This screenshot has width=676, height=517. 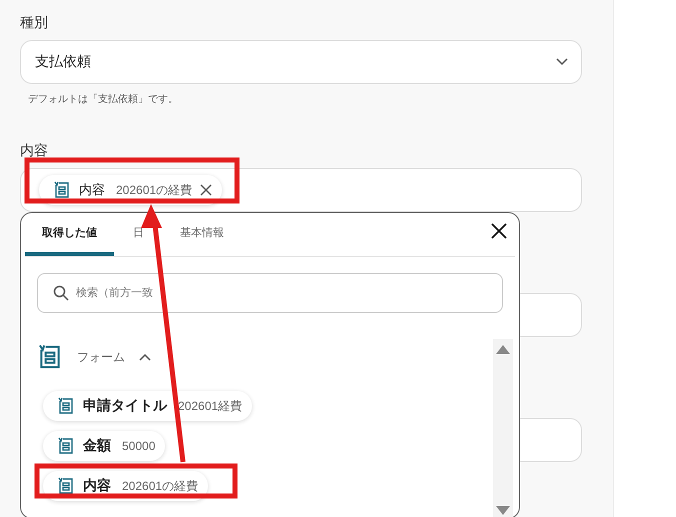 What do you see at coordinates (69, 234) in the screenshot?
I see `picker-tab: 取得した値` at bounding box center [69, 234].